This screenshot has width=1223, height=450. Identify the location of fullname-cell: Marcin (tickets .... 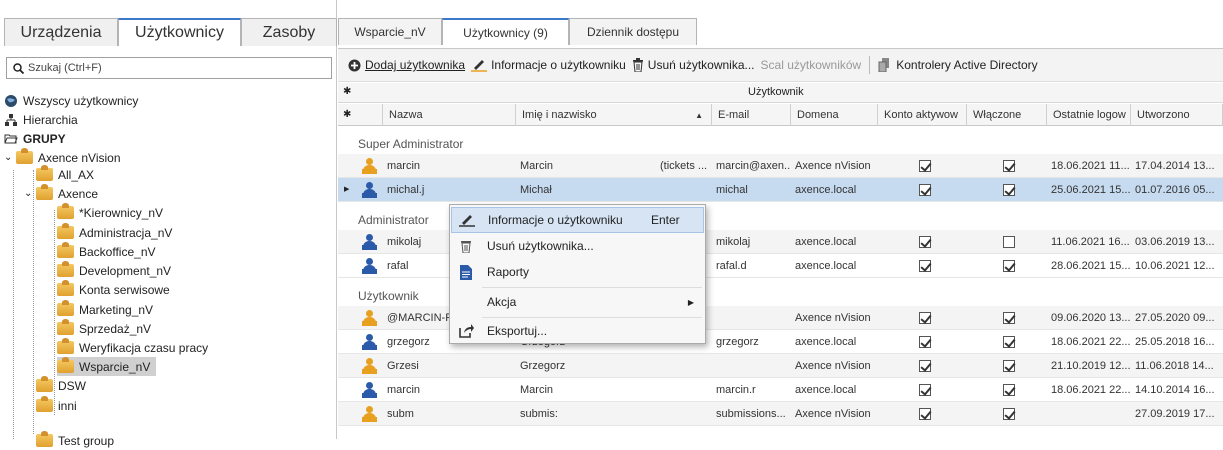
(614, 166).